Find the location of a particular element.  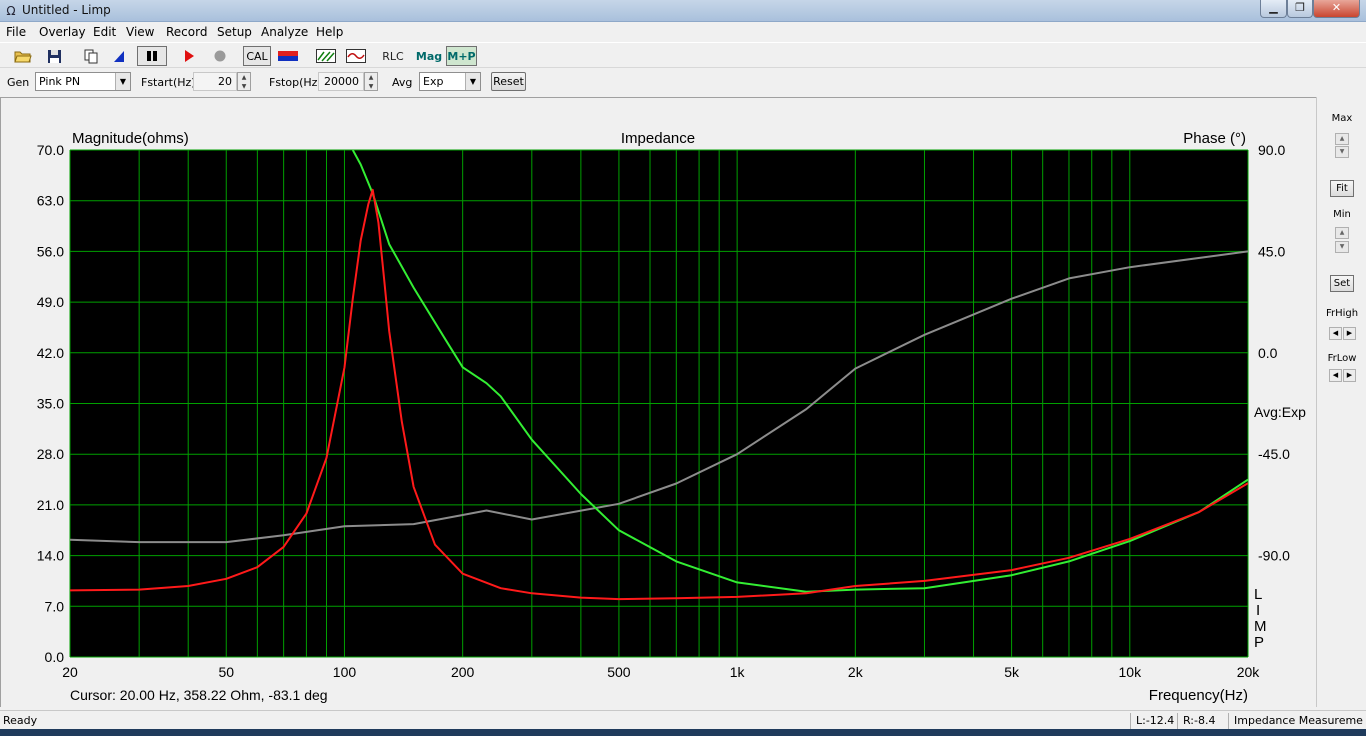

menu-view: View is located at coordinates (140, 32).